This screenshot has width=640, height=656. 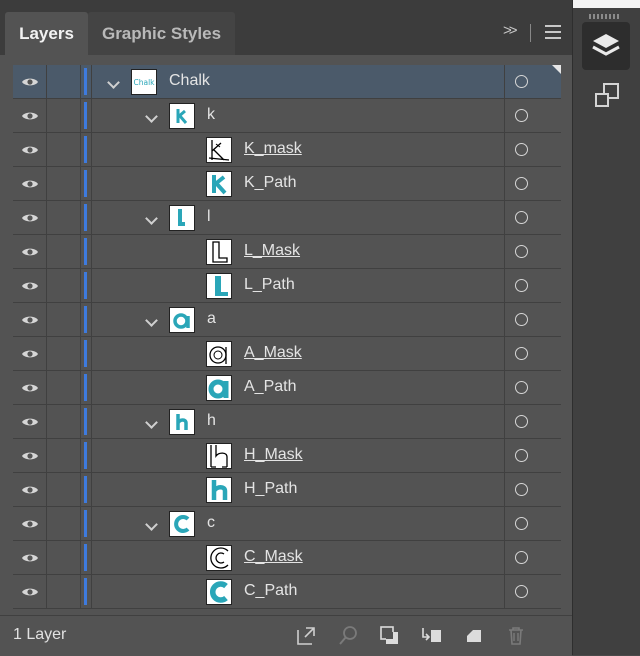 What do you see at coordinates (46, 33) in the screenshot?
I see `tab-layers: Layers` at bounding box center [46, 33].